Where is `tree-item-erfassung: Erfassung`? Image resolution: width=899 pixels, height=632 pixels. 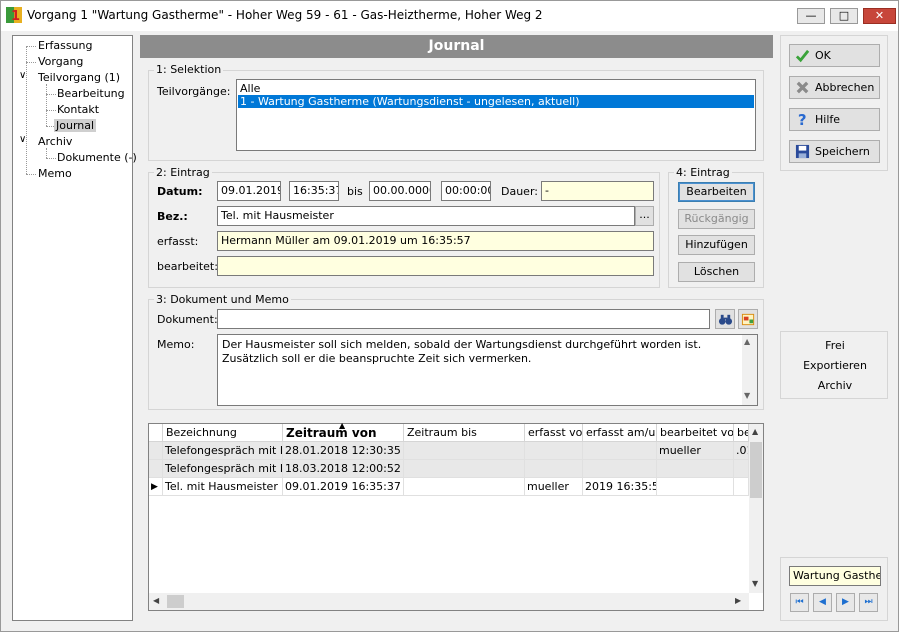
tree-item-erfassung: Erfassung is located at coordinates (65, 45).